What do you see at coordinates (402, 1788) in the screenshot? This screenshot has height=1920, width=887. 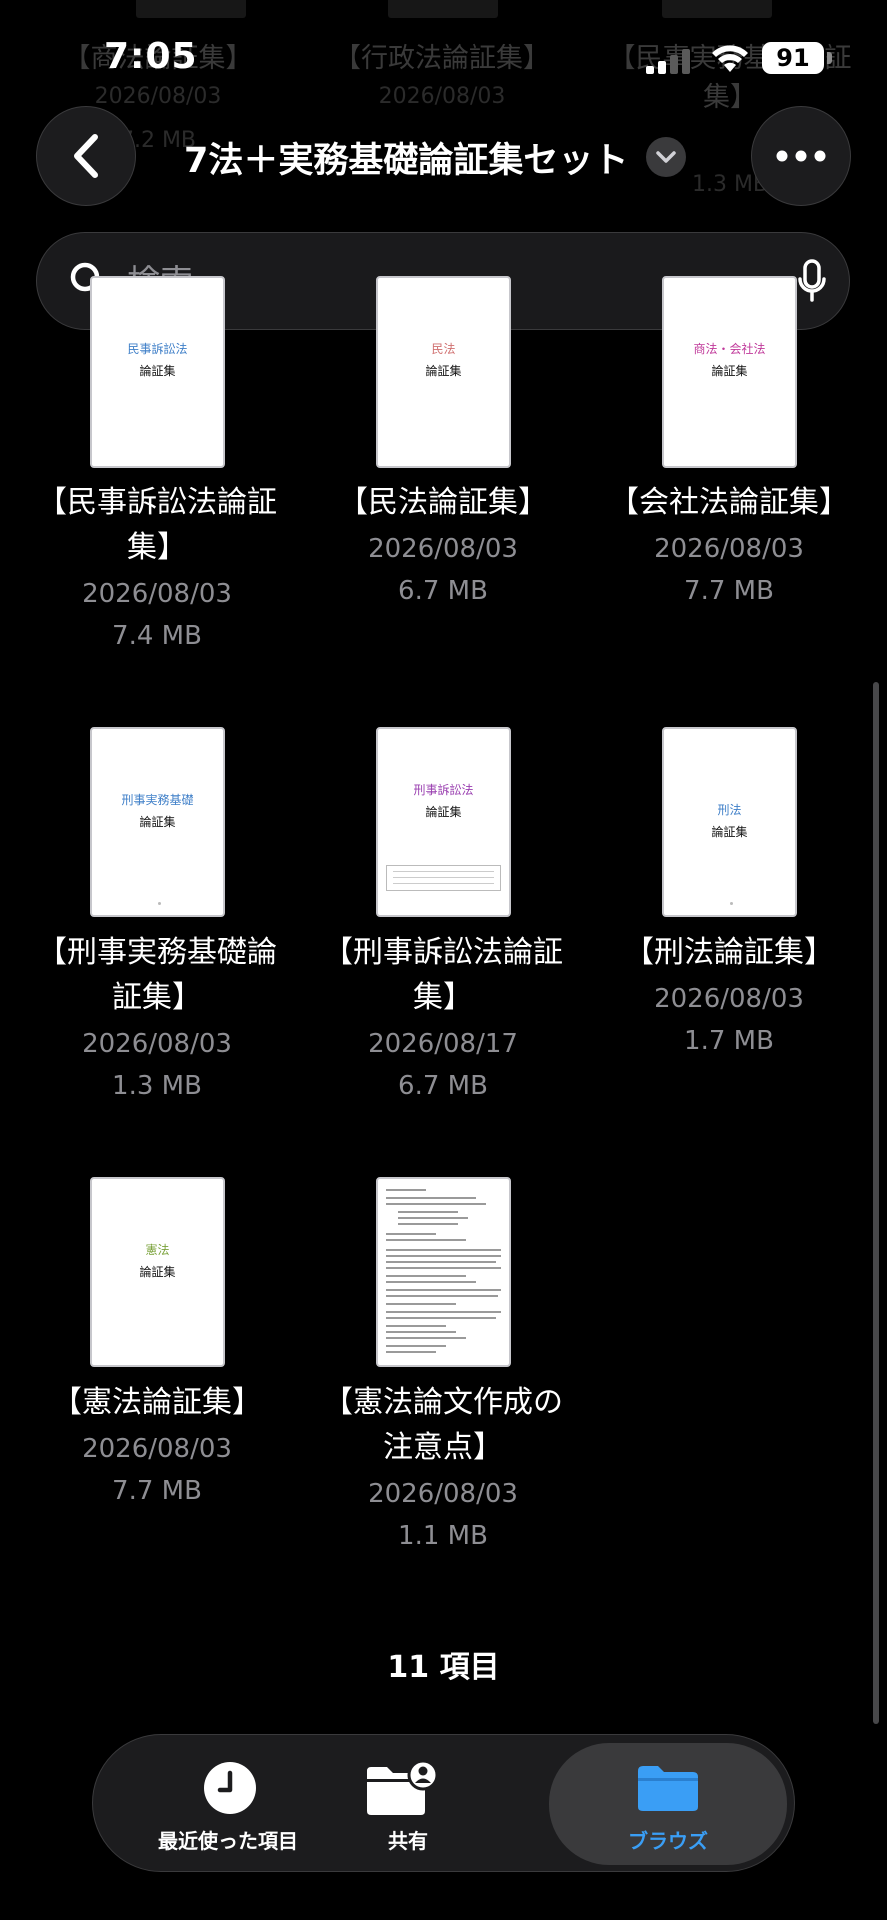 I see `shared-folder-icon` at bounding box center [402, 1788].